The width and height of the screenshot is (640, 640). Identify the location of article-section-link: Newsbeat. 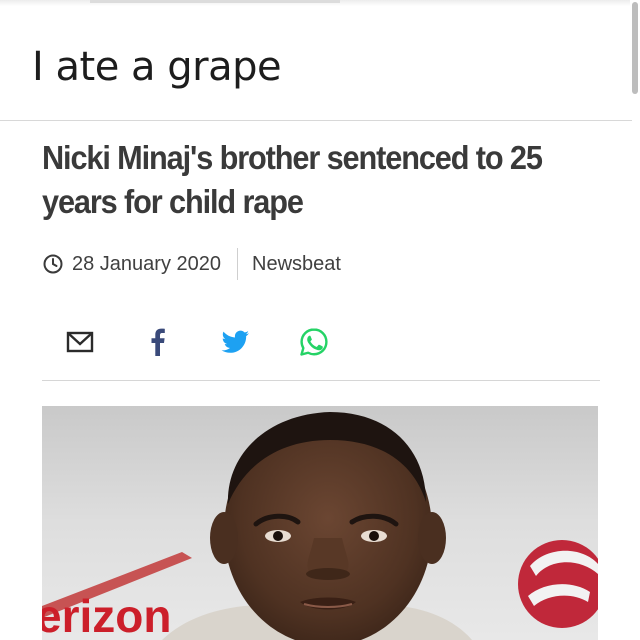
(296, 264).